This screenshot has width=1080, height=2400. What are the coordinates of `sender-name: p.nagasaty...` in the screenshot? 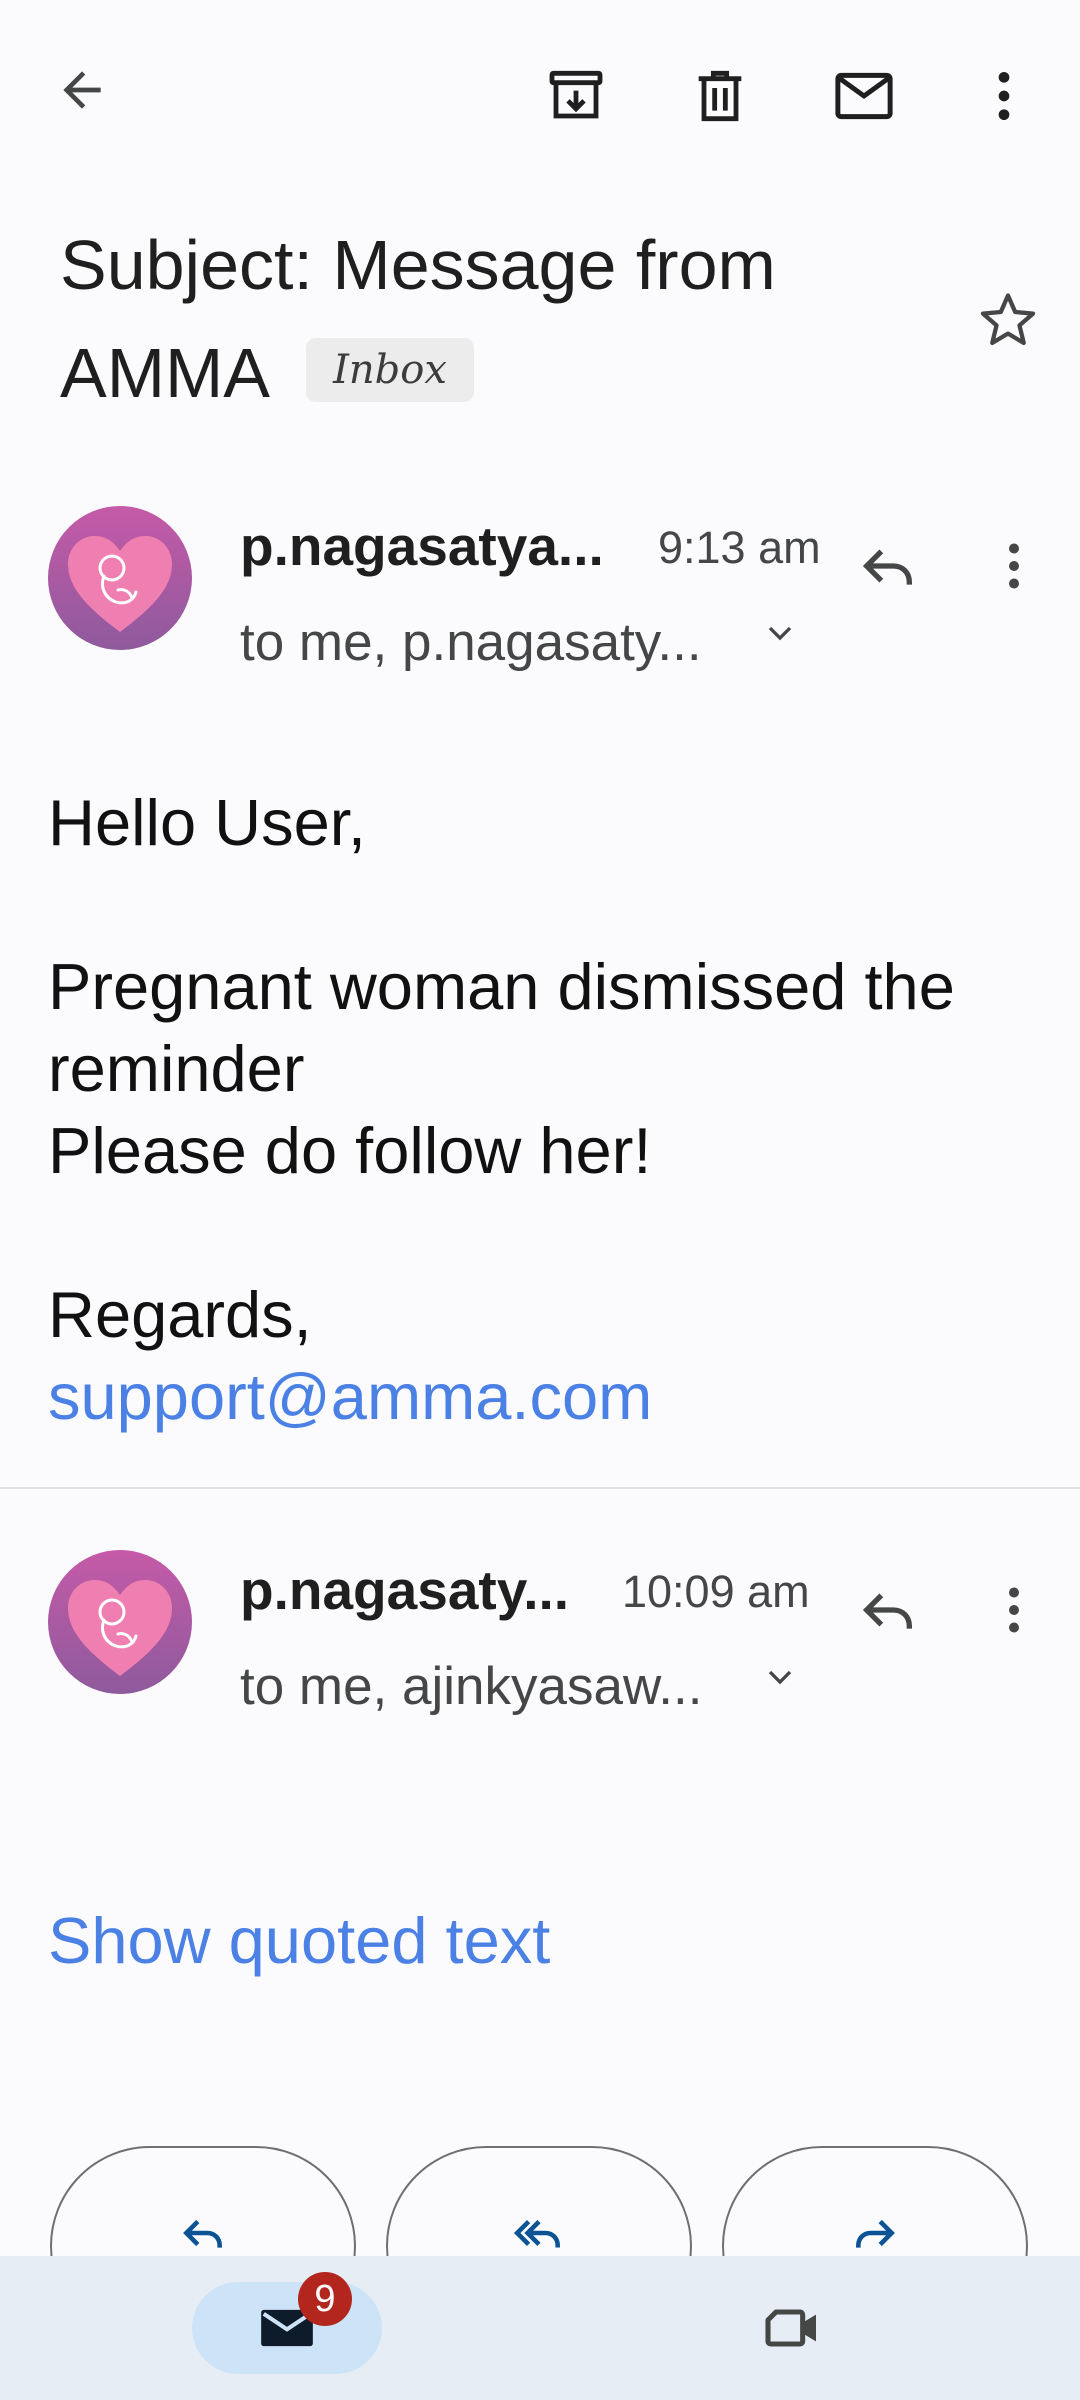 It's located at (404, 1590).